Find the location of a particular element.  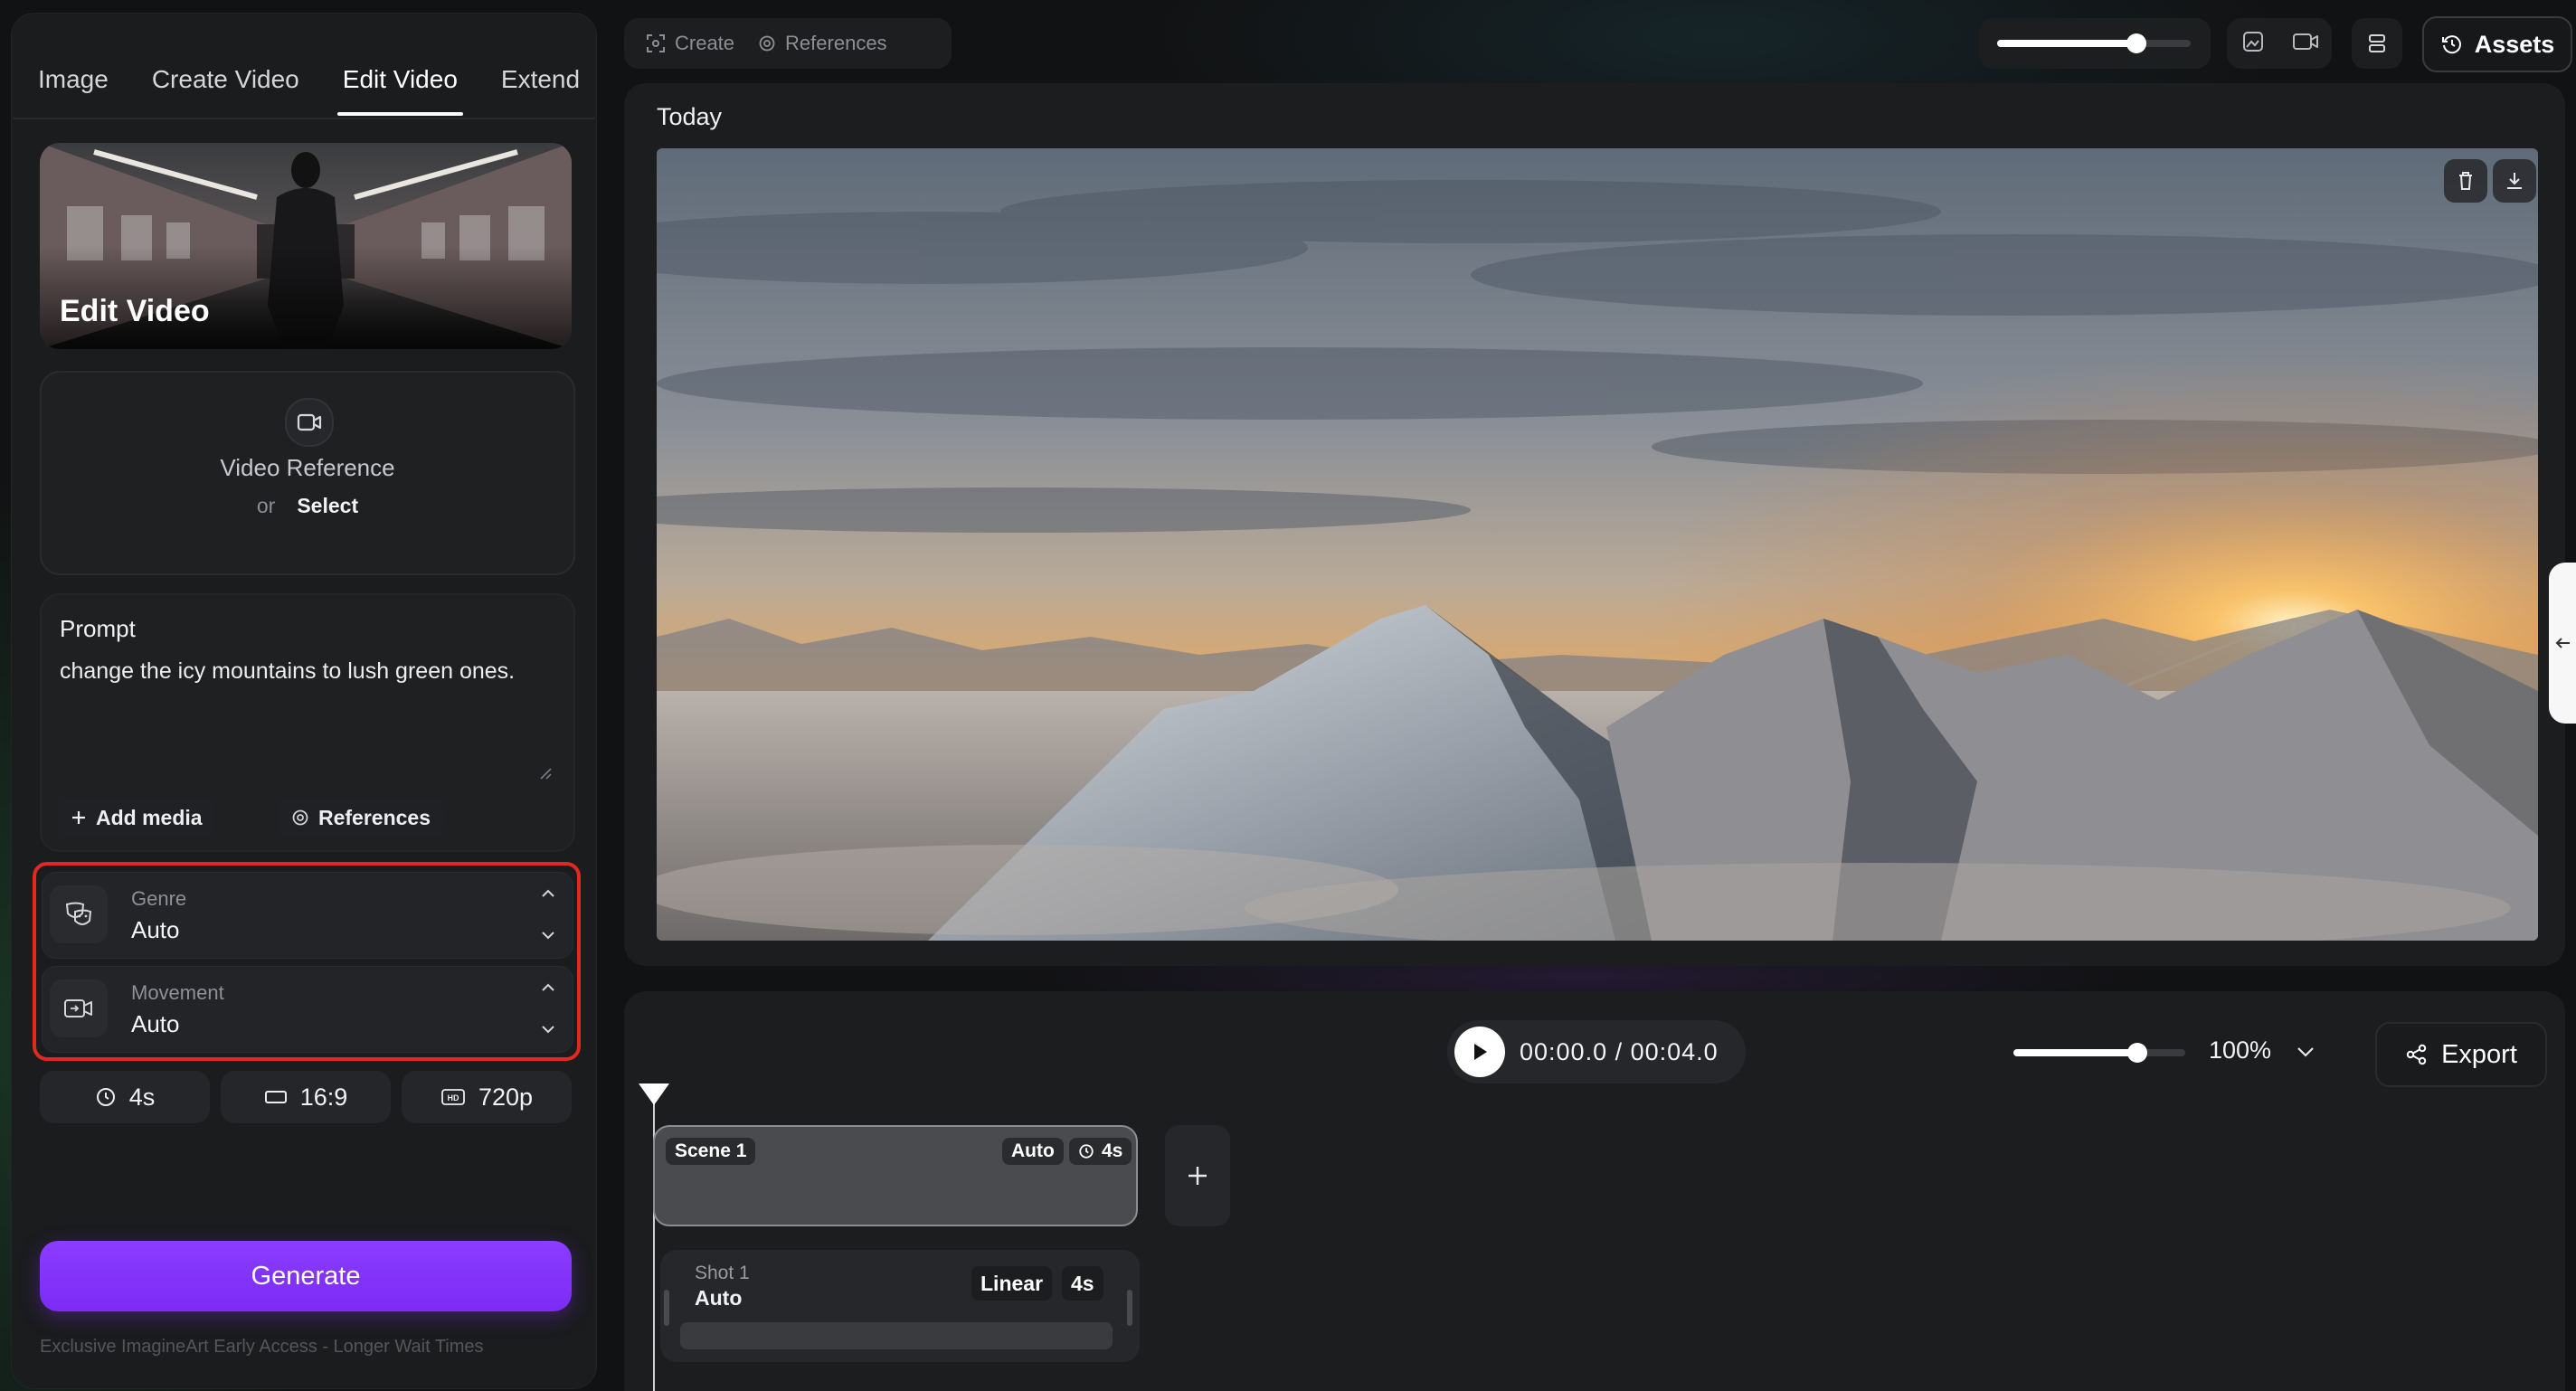

create-mode-button: Create is located at coordinates (690, 43).